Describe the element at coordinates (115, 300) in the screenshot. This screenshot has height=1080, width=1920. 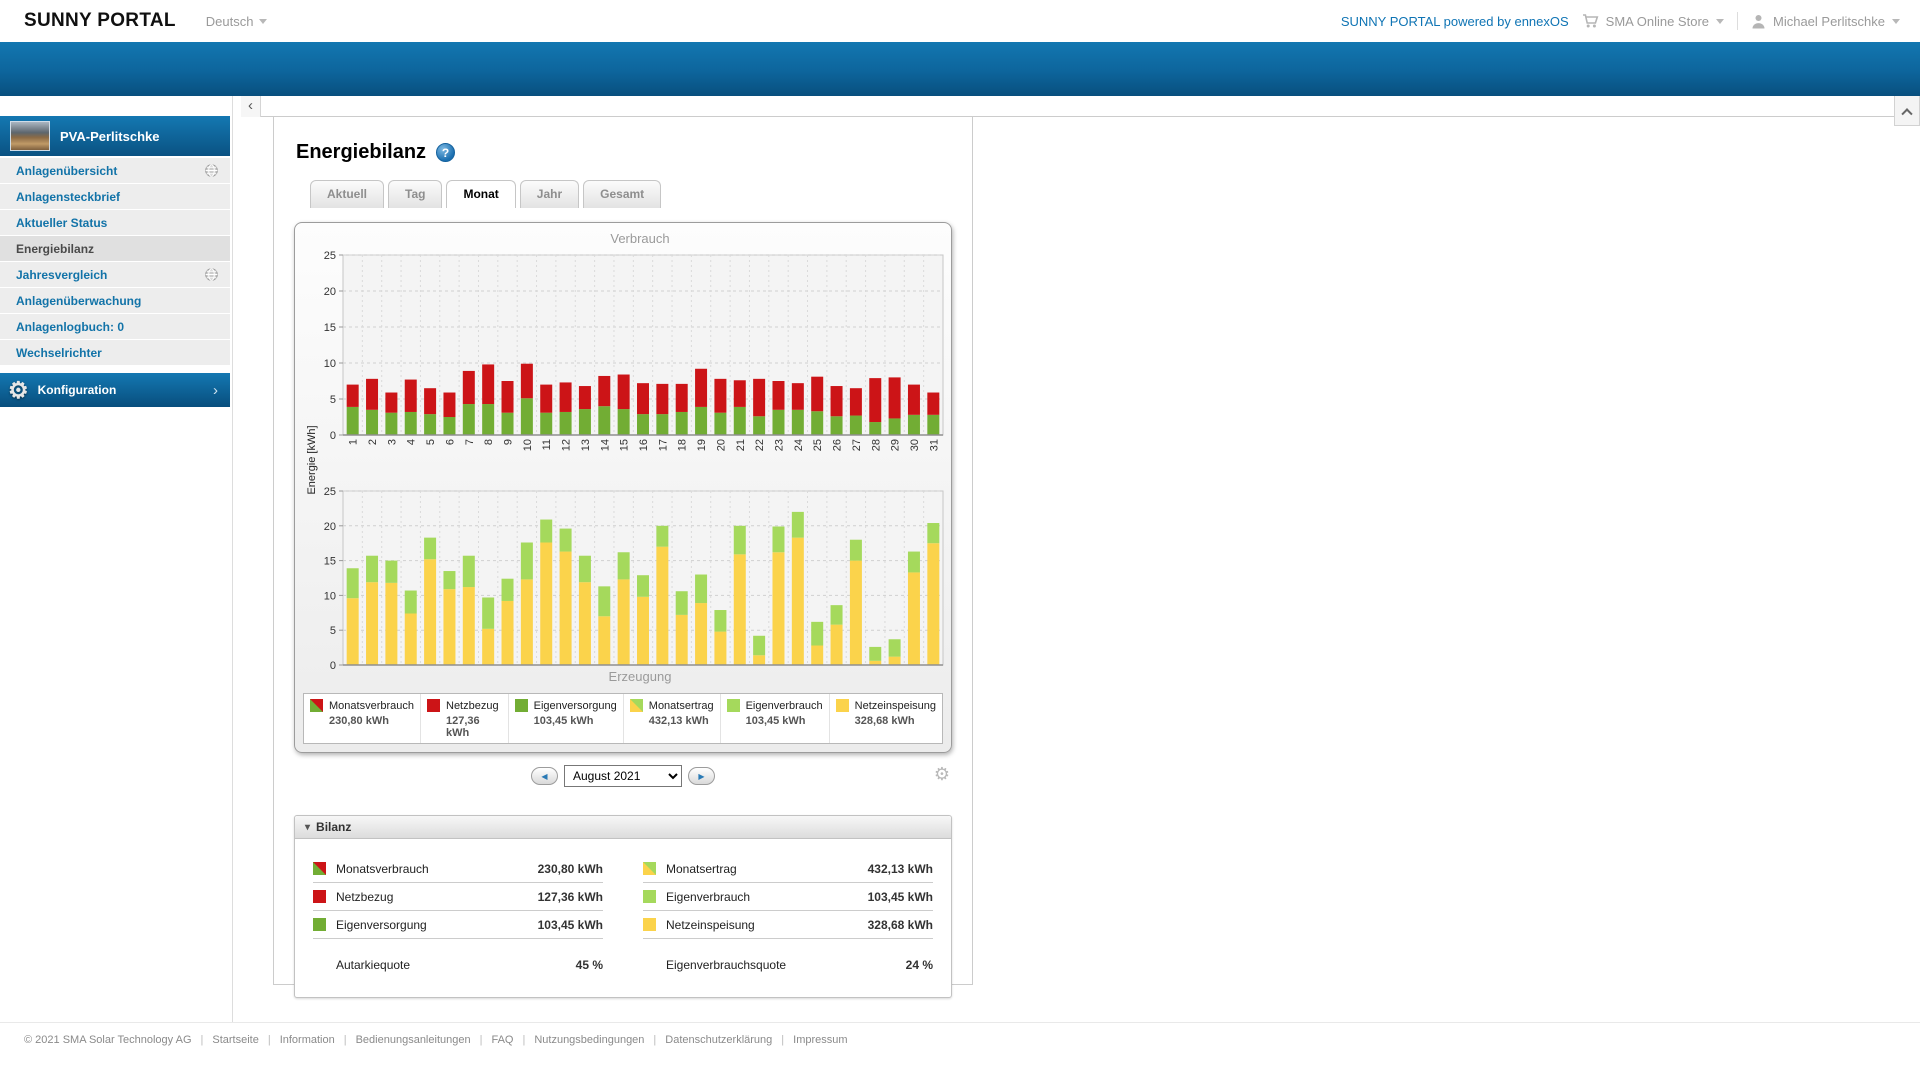
I see `sidebar-item-anlagenuberwachung: Anlagenüberwachung` at that location.